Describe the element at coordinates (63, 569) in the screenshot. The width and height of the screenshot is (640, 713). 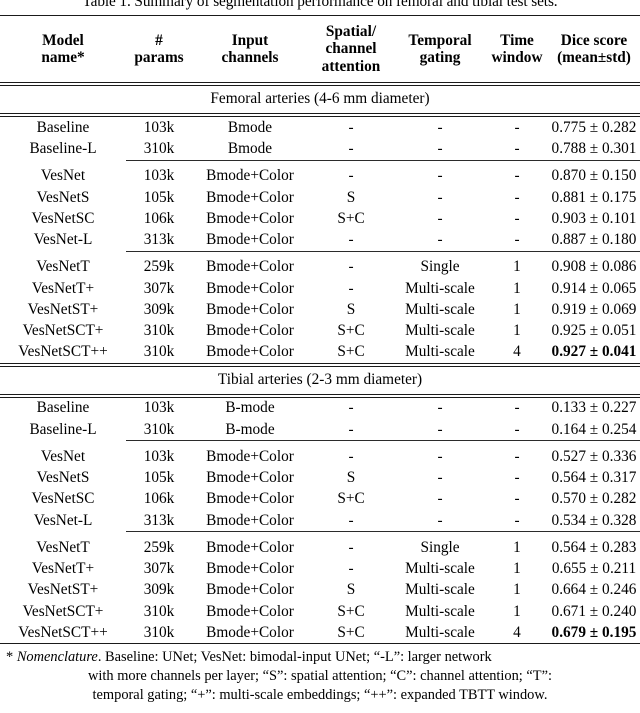
I see `cell-model: VesNetT+` at that location.